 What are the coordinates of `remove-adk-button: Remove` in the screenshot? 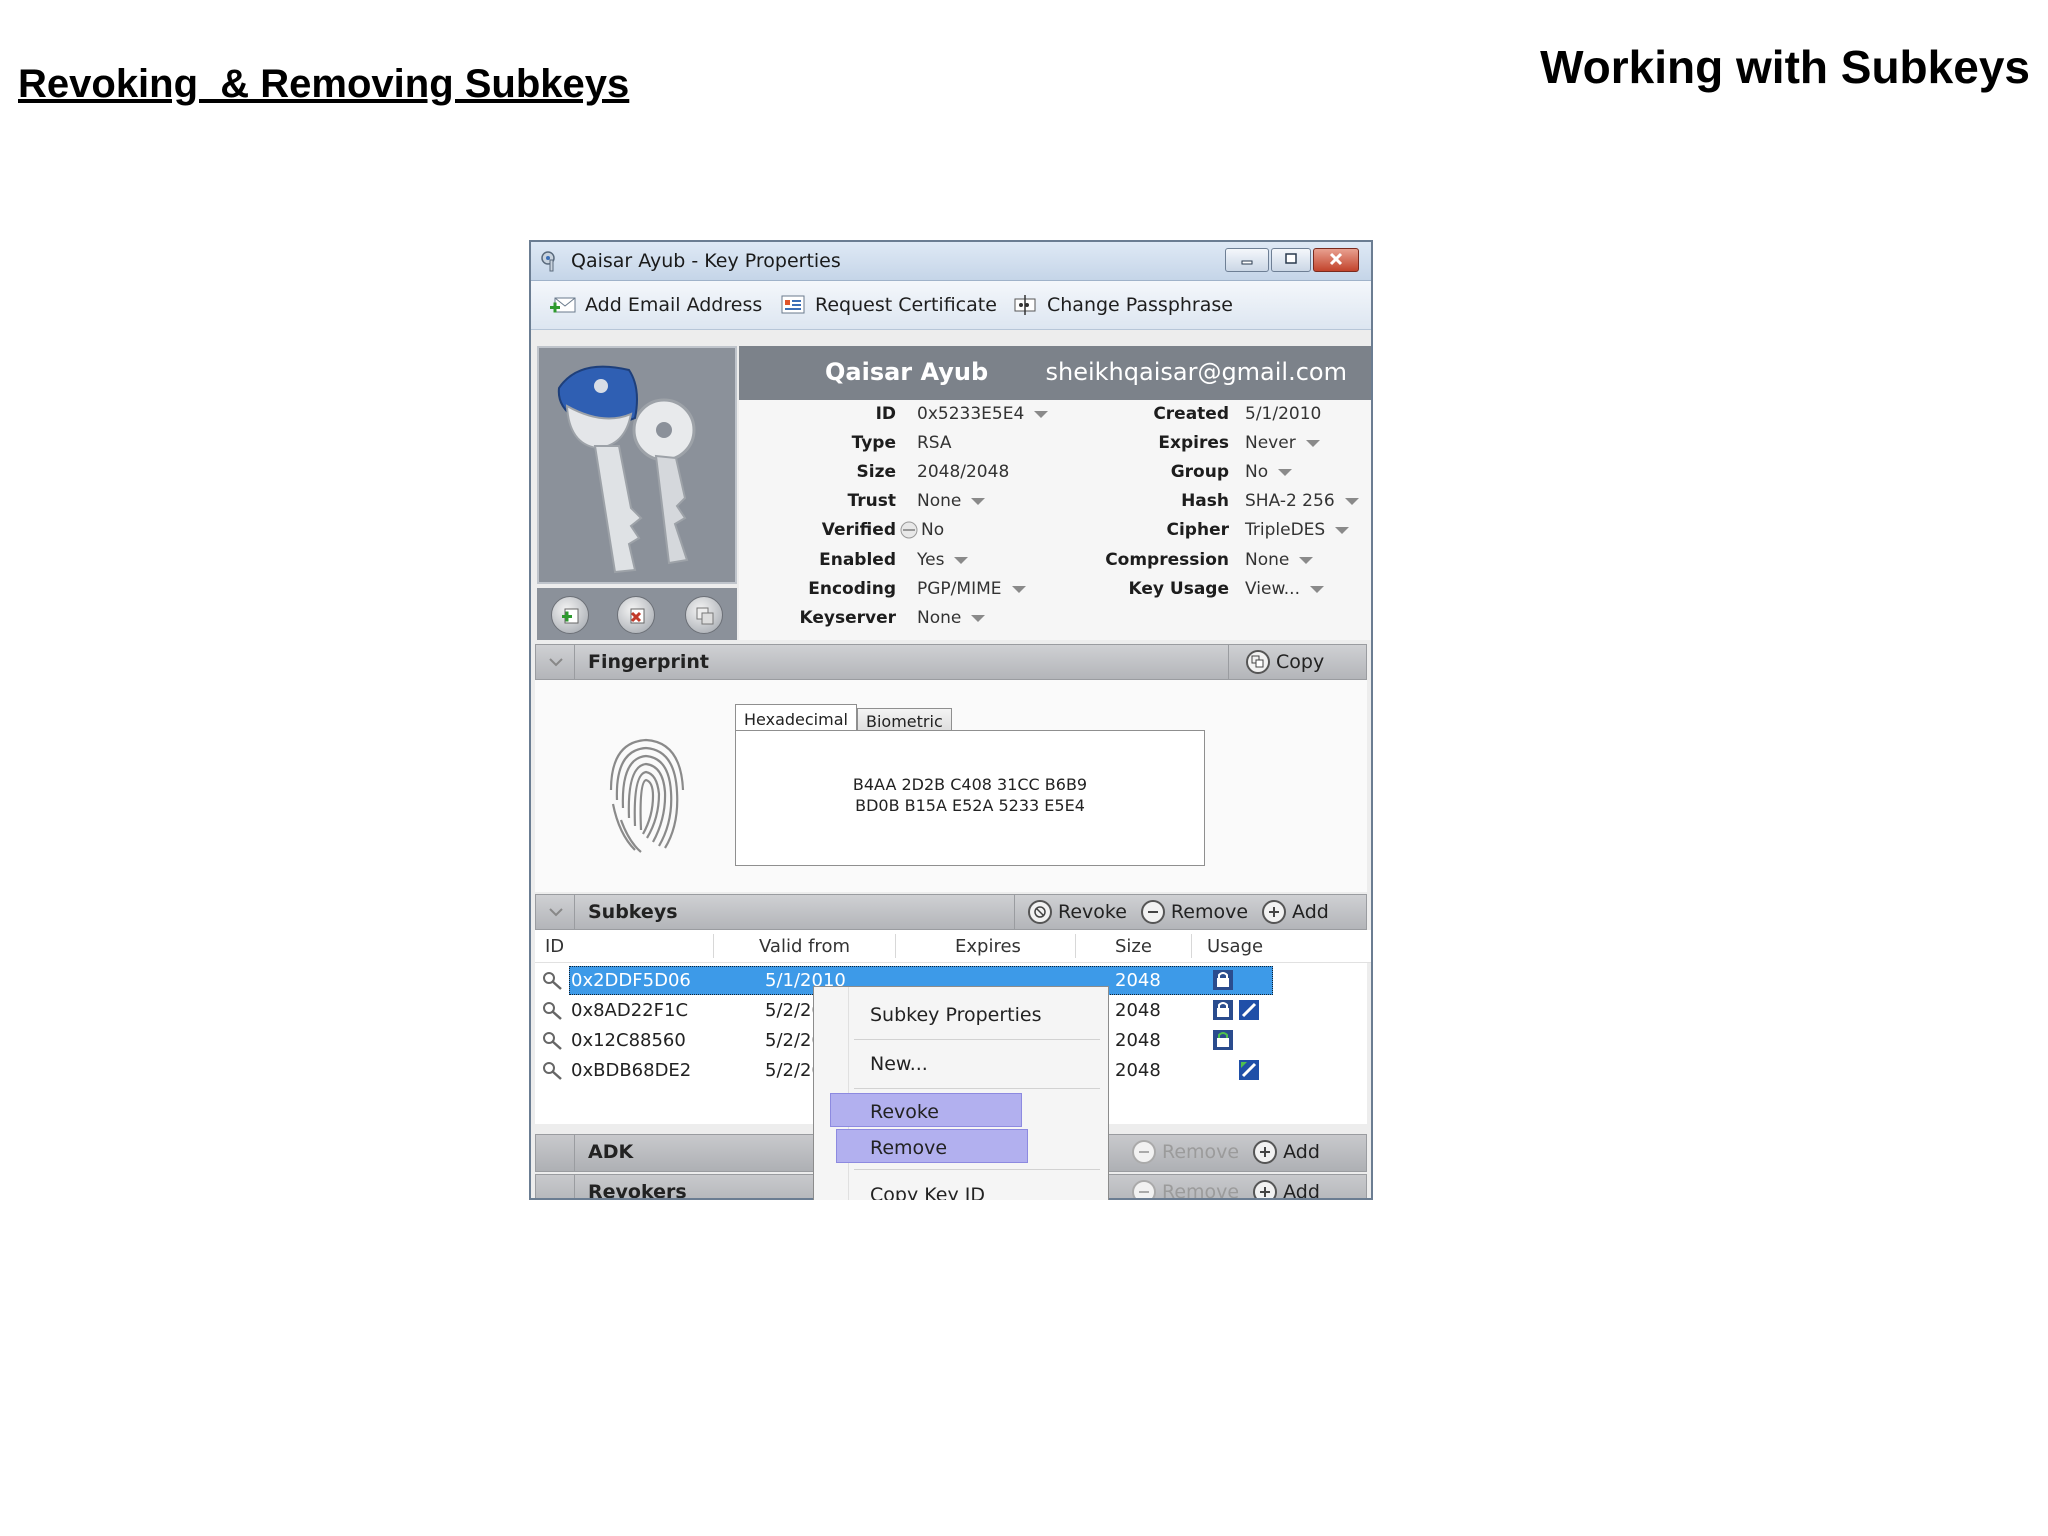 It's located at (1185, 1152).